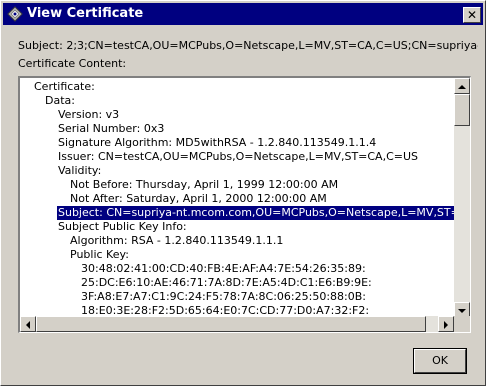 This screenshot has height=386, width=486. I want to click on certificate-app-icon, so click(15, 14).